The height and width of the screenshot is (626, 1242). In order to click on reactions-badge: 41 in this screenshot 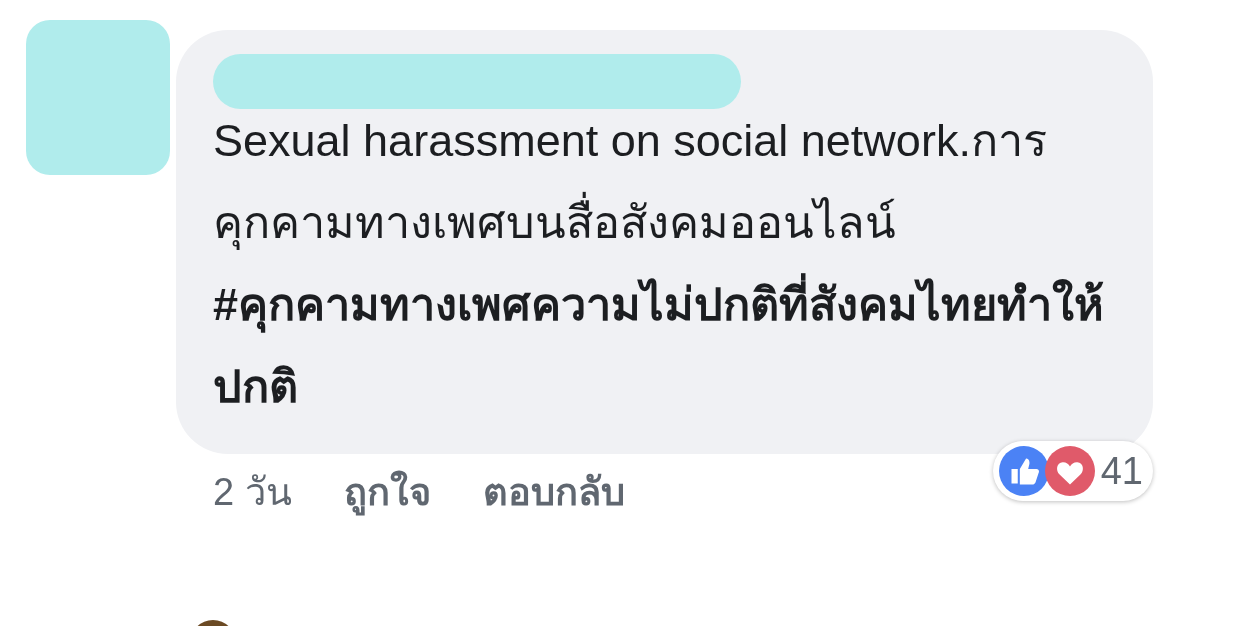, I will do `click(1072, 471)`.